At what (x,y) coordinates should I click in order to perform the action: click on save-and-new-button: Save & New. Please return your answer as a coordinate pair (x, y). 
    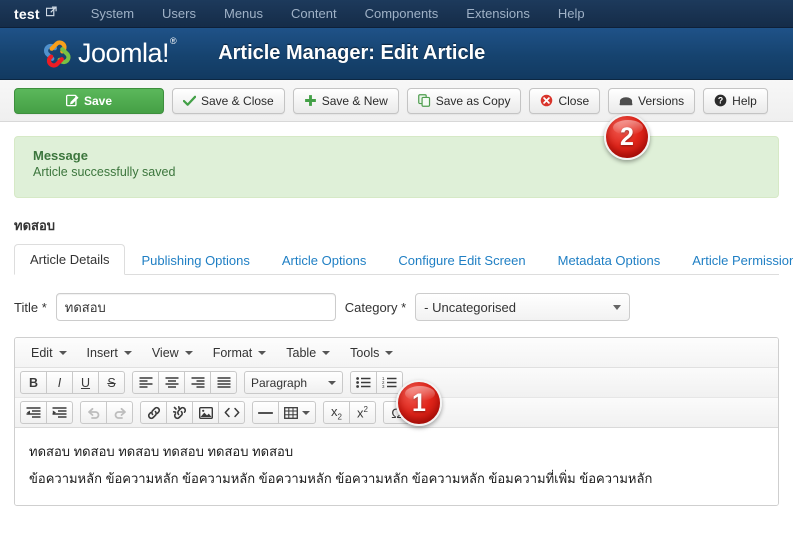
    Looking at the image, I should click on (345, 100).